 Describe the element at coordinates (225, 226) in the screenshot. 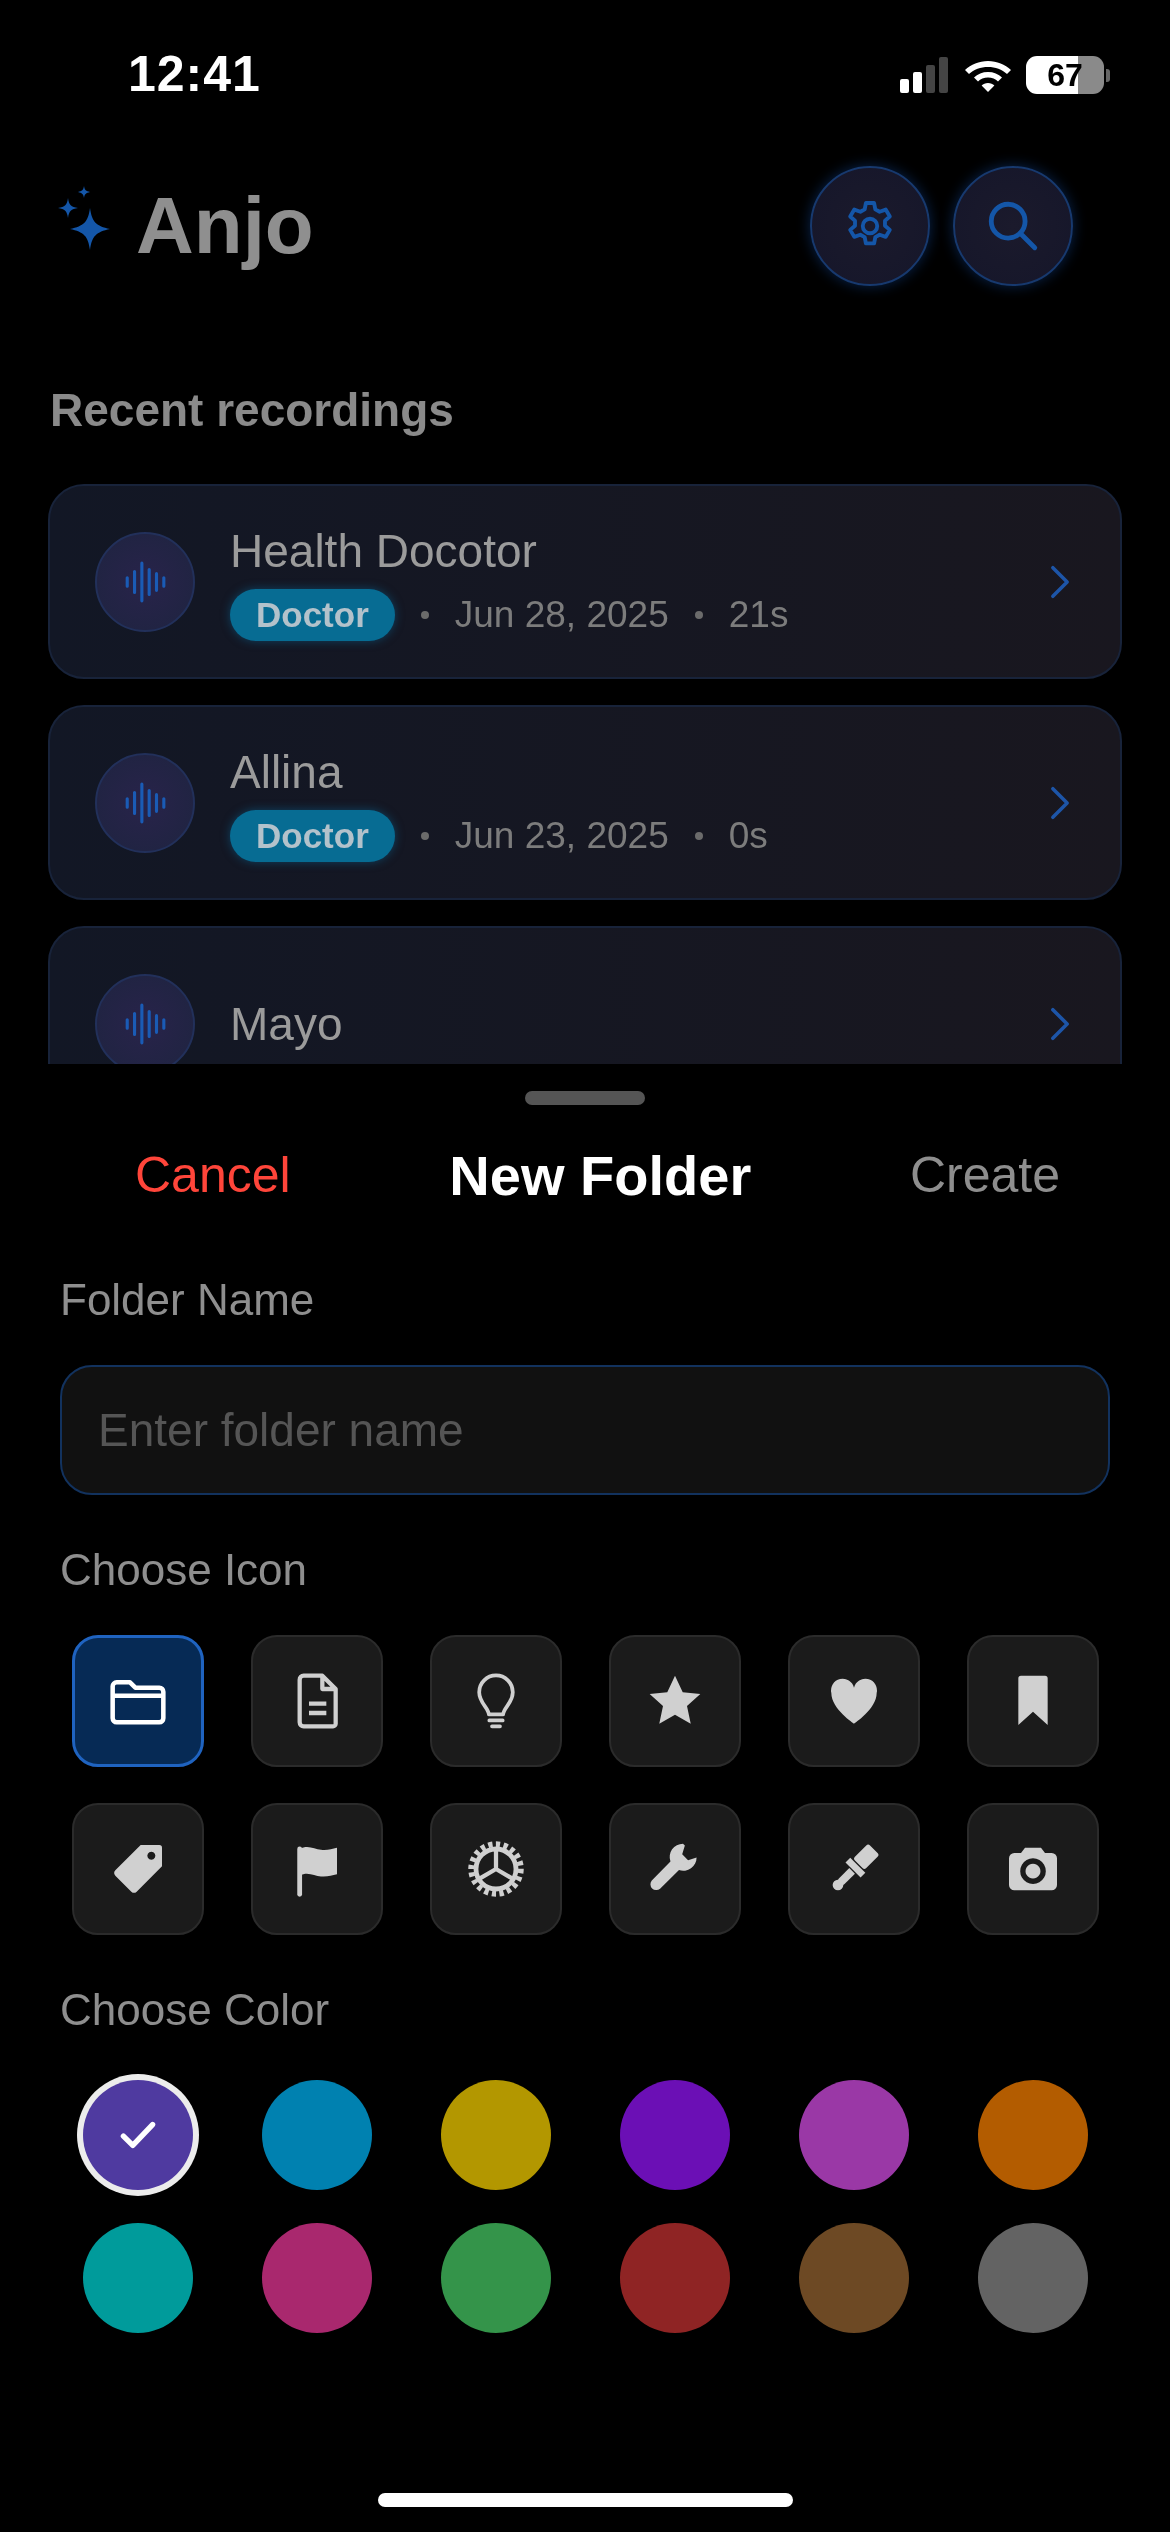

I see `app-title: Anjo` at that location.